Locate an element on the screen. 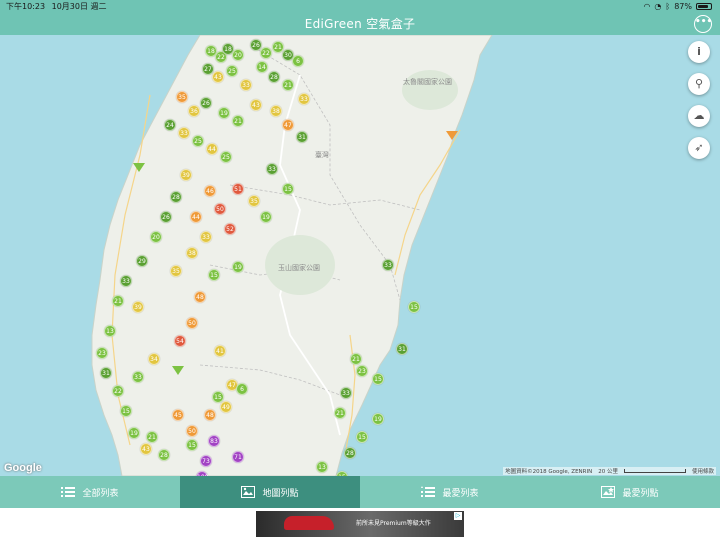 The image size is (720, 540). aqi-marker: 34 is located at coordinates (154, 359).